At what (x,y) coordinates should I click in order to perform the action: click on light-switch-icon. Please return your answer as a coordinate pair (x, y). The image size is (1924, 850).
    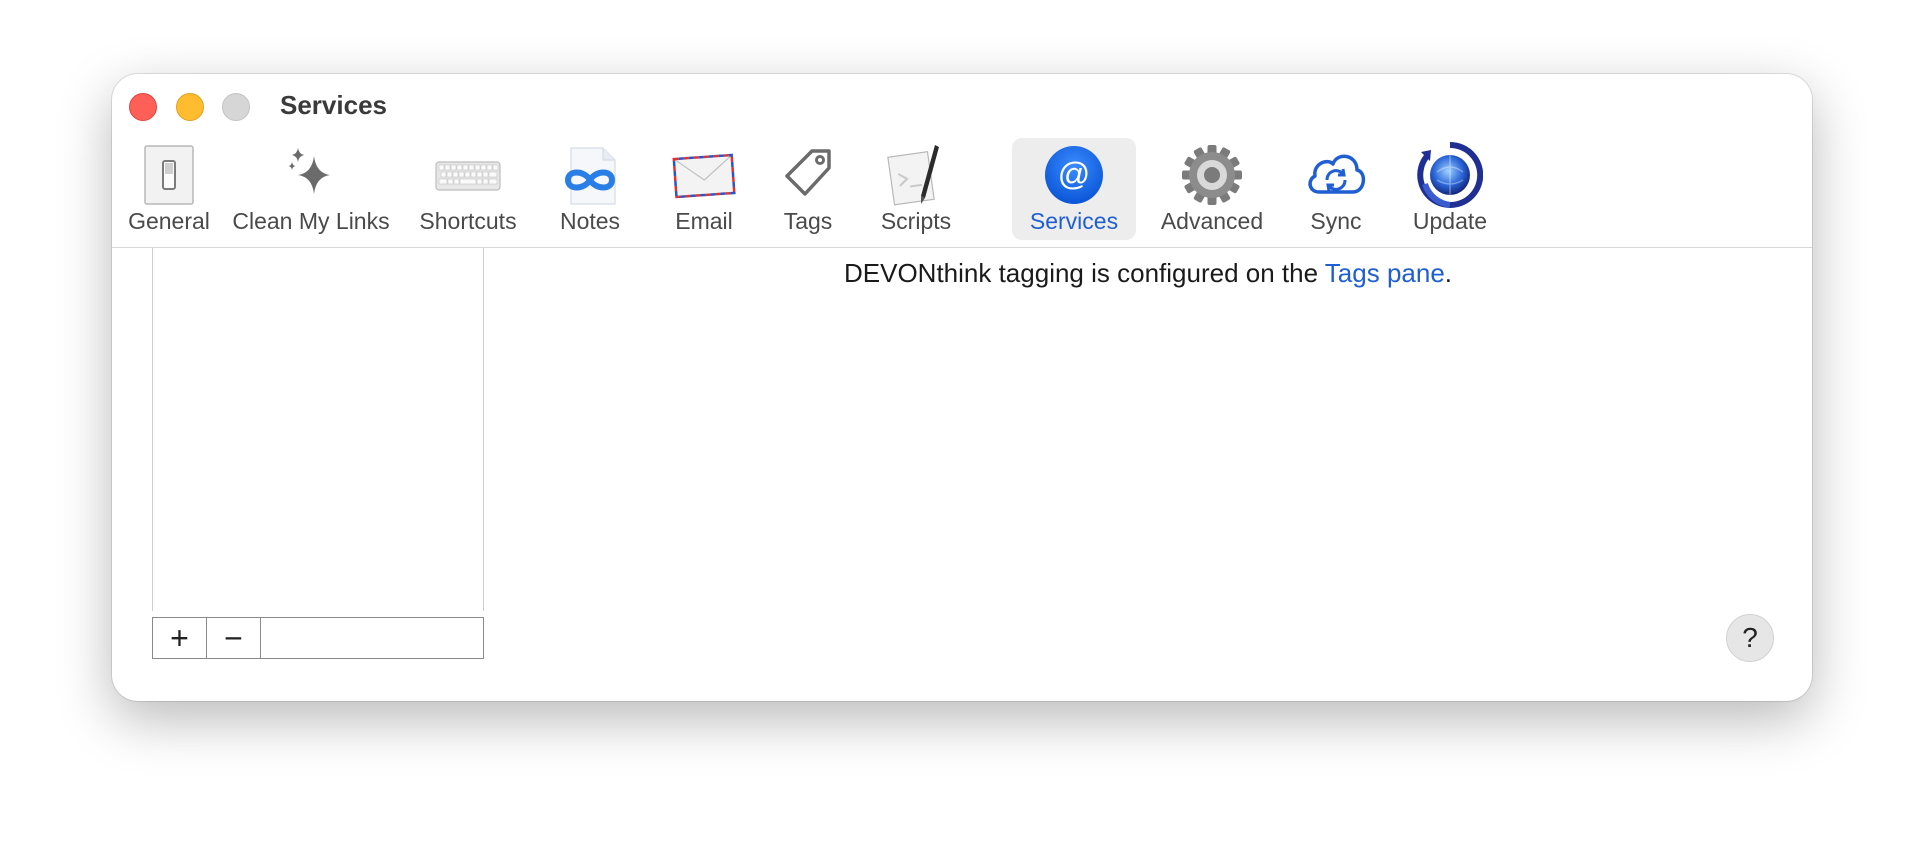
    Looking at the image, I should click on (169, 175).